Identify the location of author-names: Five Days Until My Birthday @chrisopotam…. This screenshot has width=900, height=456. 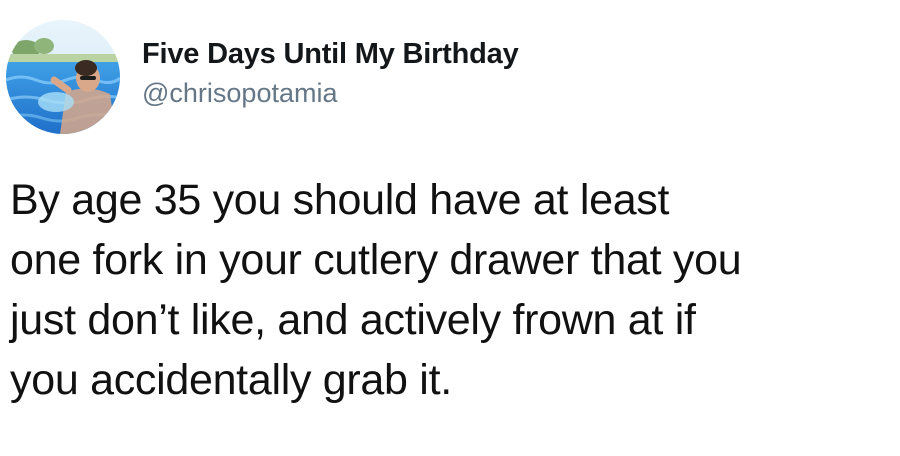
(330, 73).